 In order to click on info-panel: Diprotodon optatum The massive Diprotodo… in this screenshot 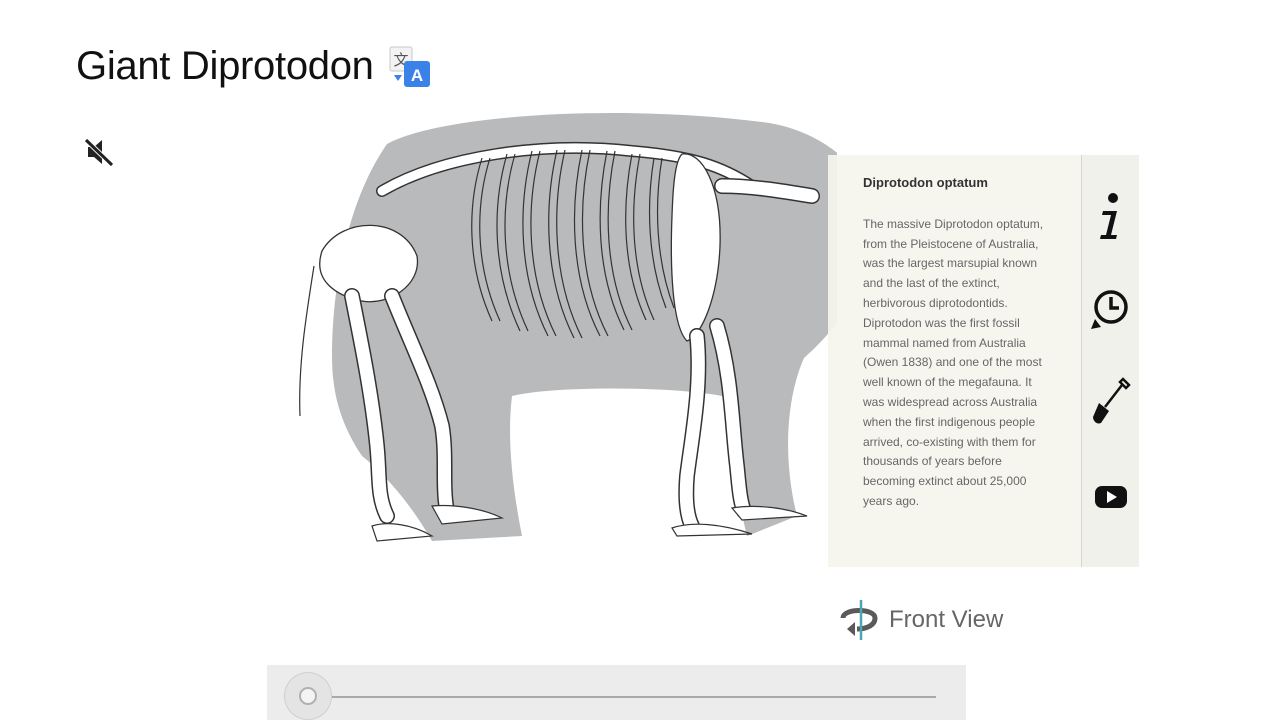, I will do `click(955, 361)`.